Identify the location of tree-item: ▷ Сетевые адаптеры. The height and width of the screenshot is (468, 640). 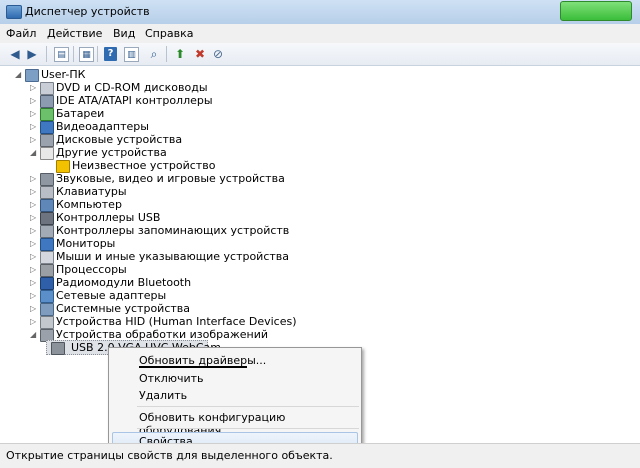
(180, 296).